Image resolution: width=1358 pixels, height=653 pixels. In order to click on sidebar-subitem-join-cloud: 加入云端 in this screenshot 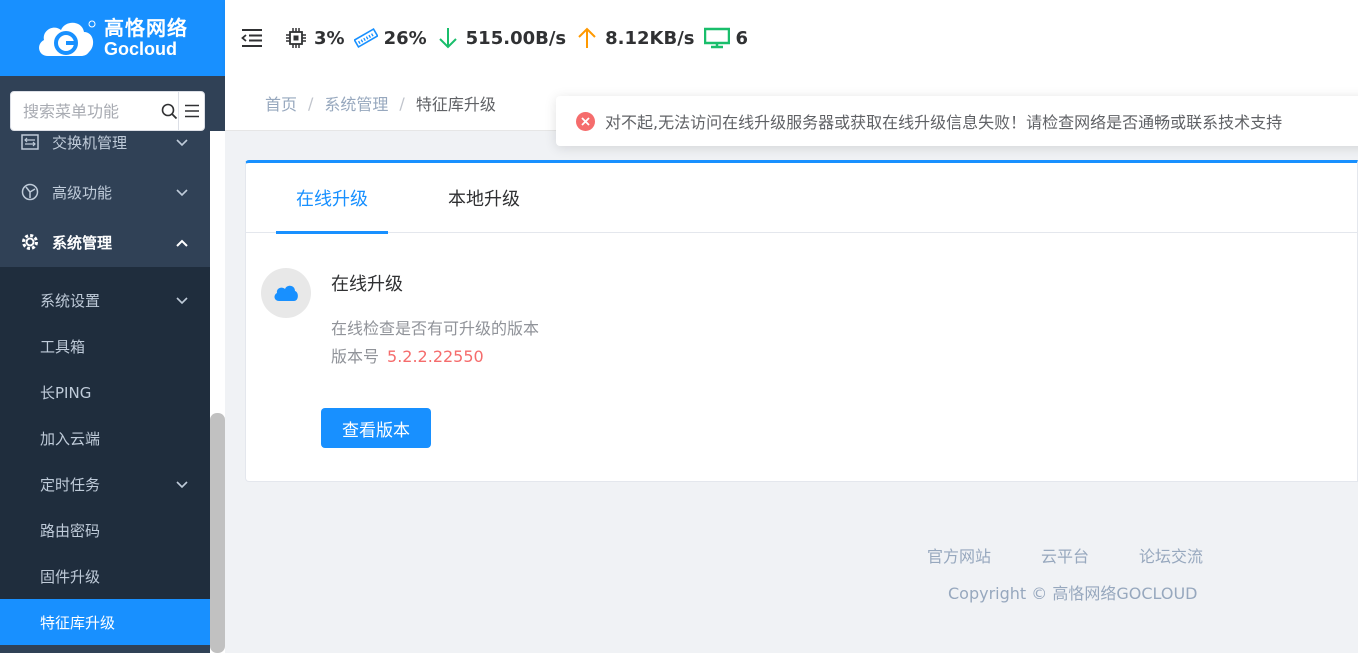, I will do `click(105, 438)`.